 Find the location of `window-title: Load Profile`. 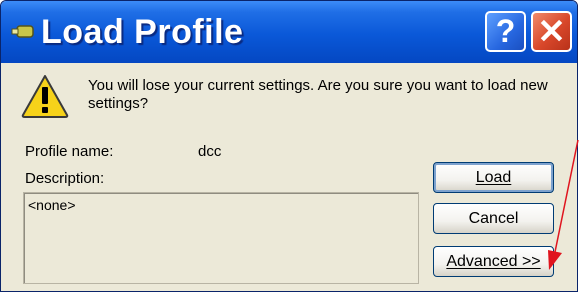

window-title: Load Profile is located at coordinates (142, 32).